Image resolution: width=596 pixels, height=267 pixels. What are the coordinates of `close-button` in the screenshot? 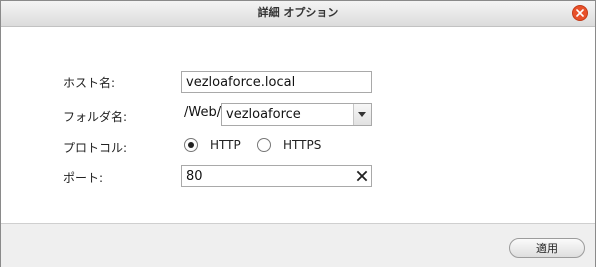 It's located at (580, 13).